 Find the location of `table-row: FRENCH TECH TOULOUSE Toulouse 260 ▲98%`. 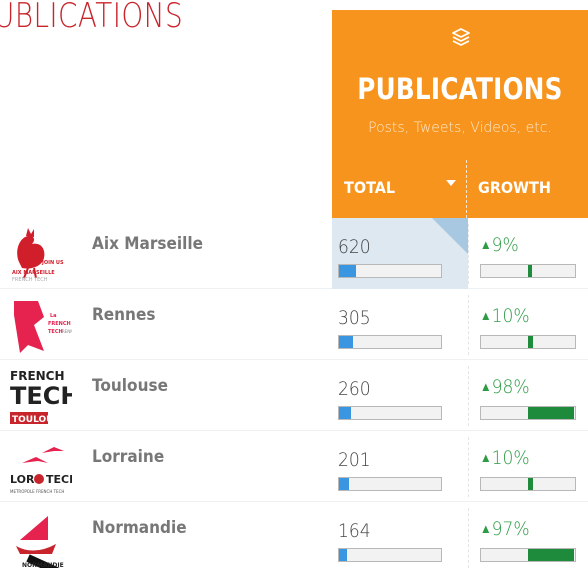

table-row: FRENCH TECH TOULOUSE Toulouse 260 ▲98% is located at coordinates (294, 395).